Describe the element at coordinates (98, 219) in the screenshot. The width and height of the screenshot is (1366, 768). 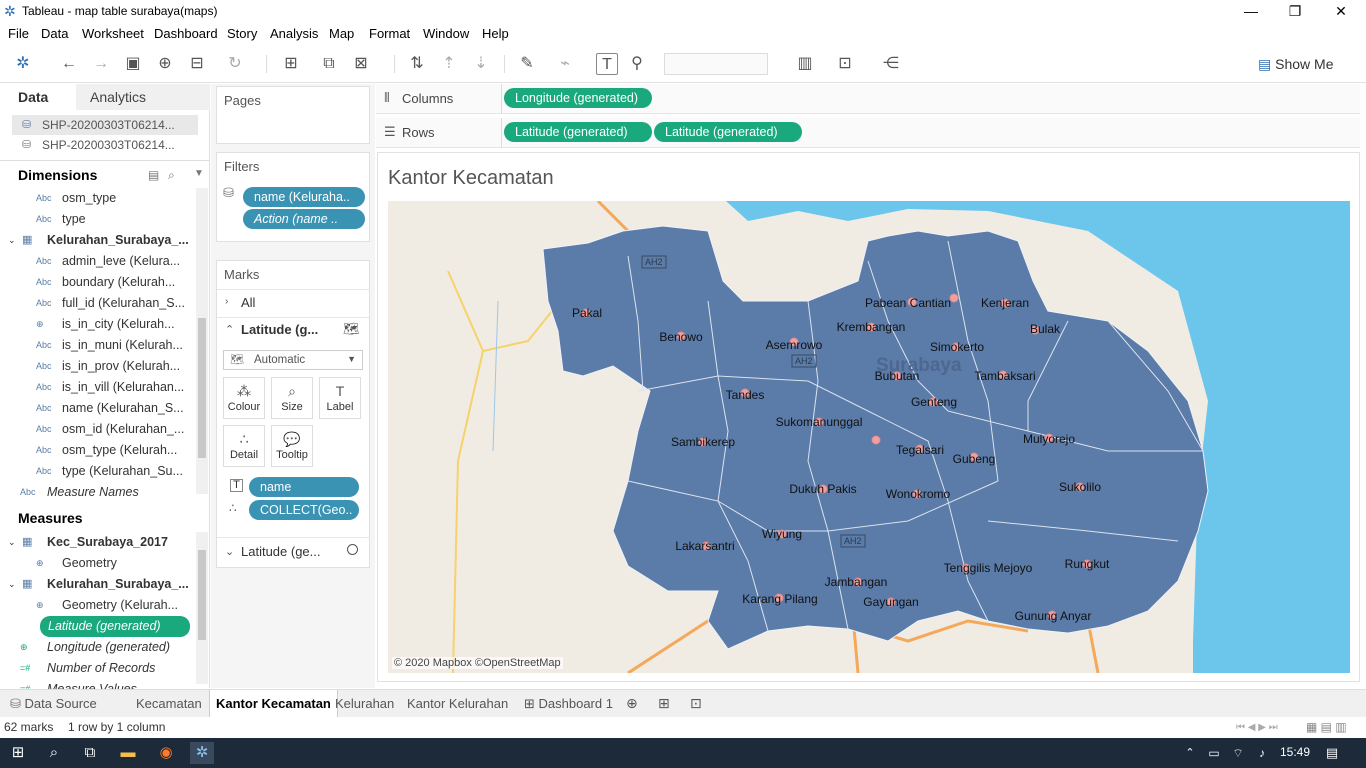
I see `dimension-field: Abc type` at that location.